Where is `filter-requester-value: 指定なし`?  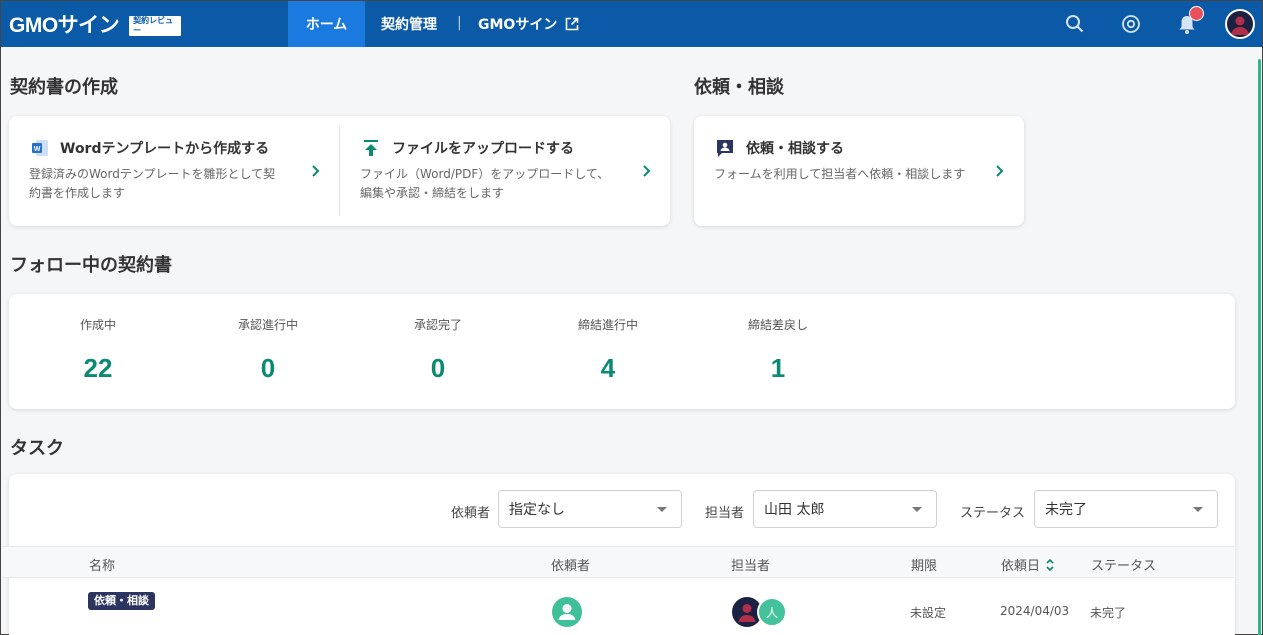 filter-requester-value: 指定なし is located at coordinates (537, 510).